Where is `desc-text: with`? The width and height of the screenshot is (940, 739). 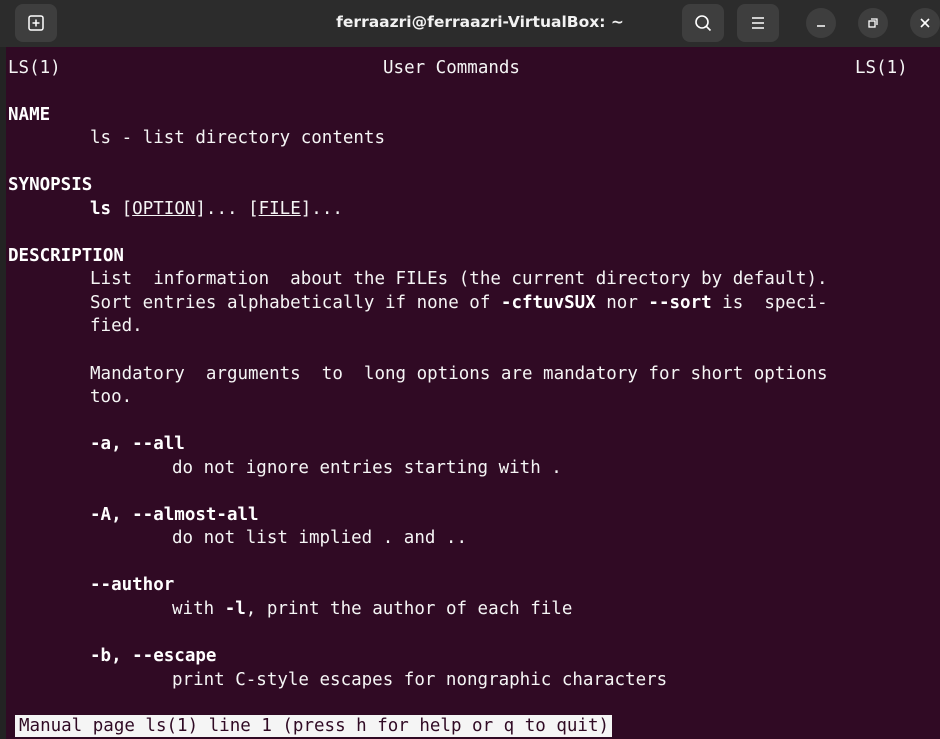 desc-text: with is located at coordinates (198, 609).